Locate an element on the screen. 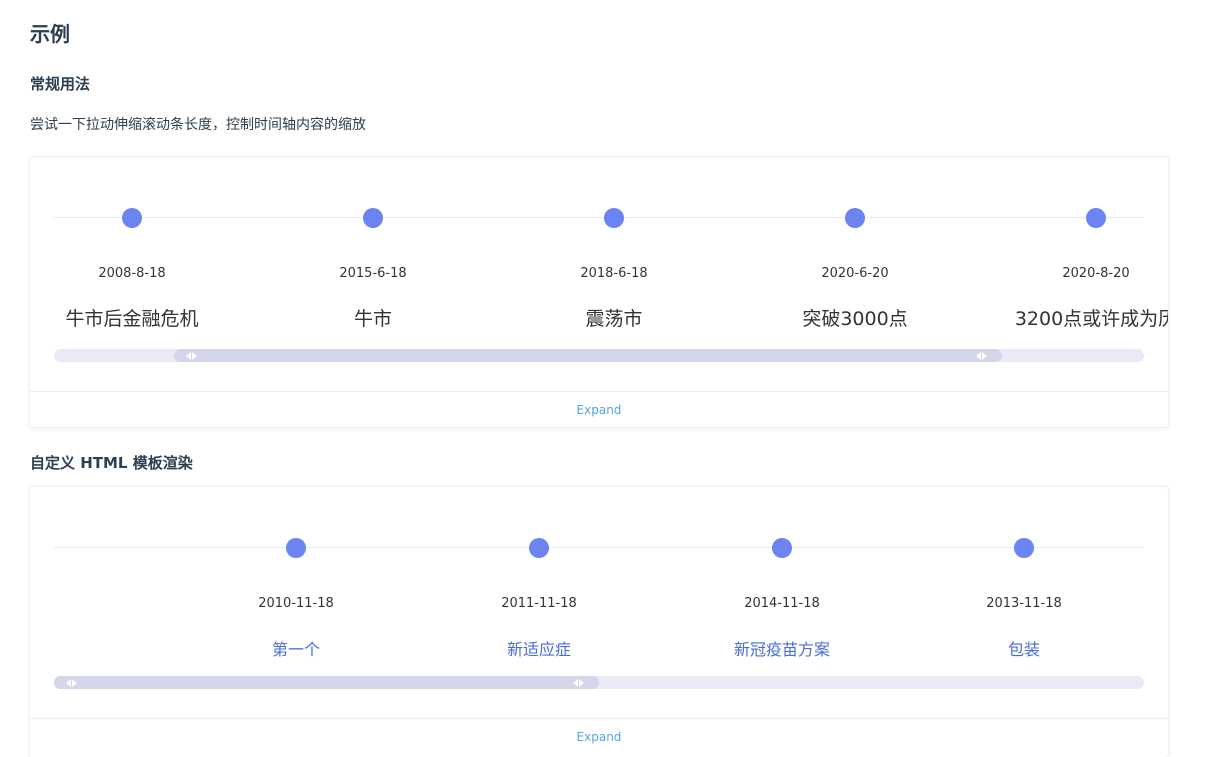 This screenshot has height=757, width=1227. timeline-date: 2014-11-18 is located at coordinates (782, 603).